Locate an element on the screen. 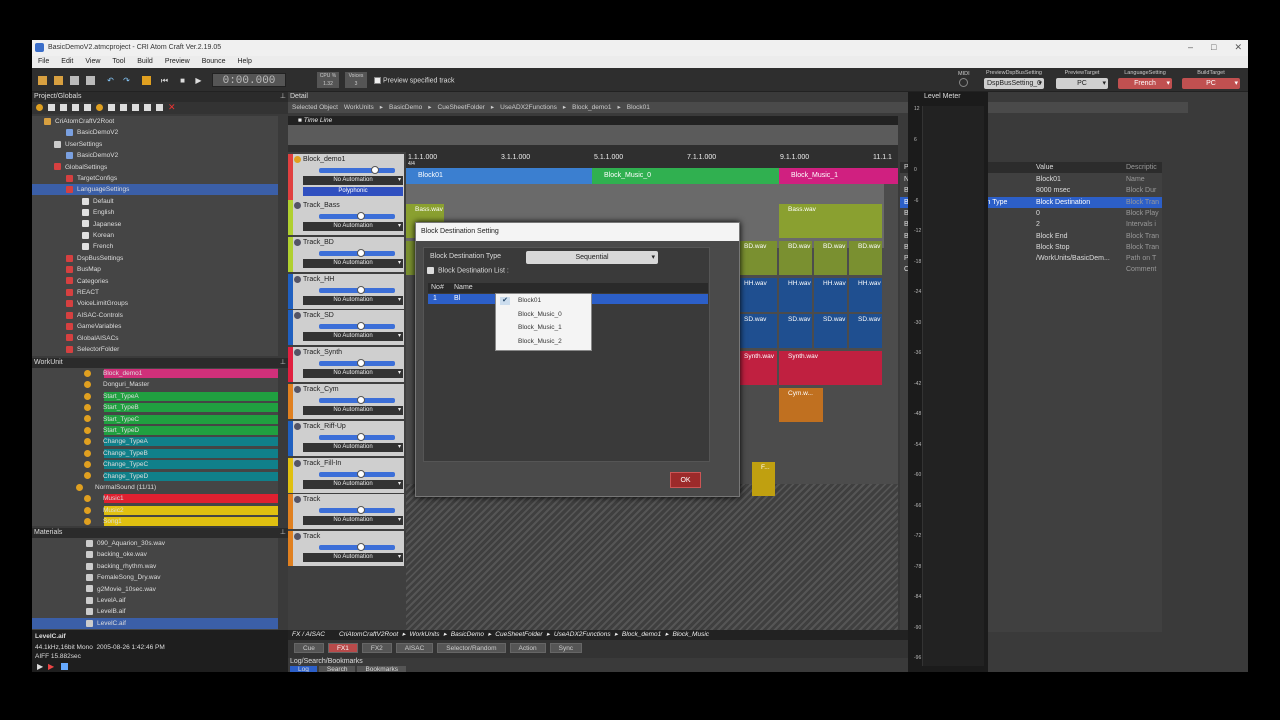 The width and height of the screenshot is (1280, 720). stop-icon: ■ is located at coordinates (182, 80).